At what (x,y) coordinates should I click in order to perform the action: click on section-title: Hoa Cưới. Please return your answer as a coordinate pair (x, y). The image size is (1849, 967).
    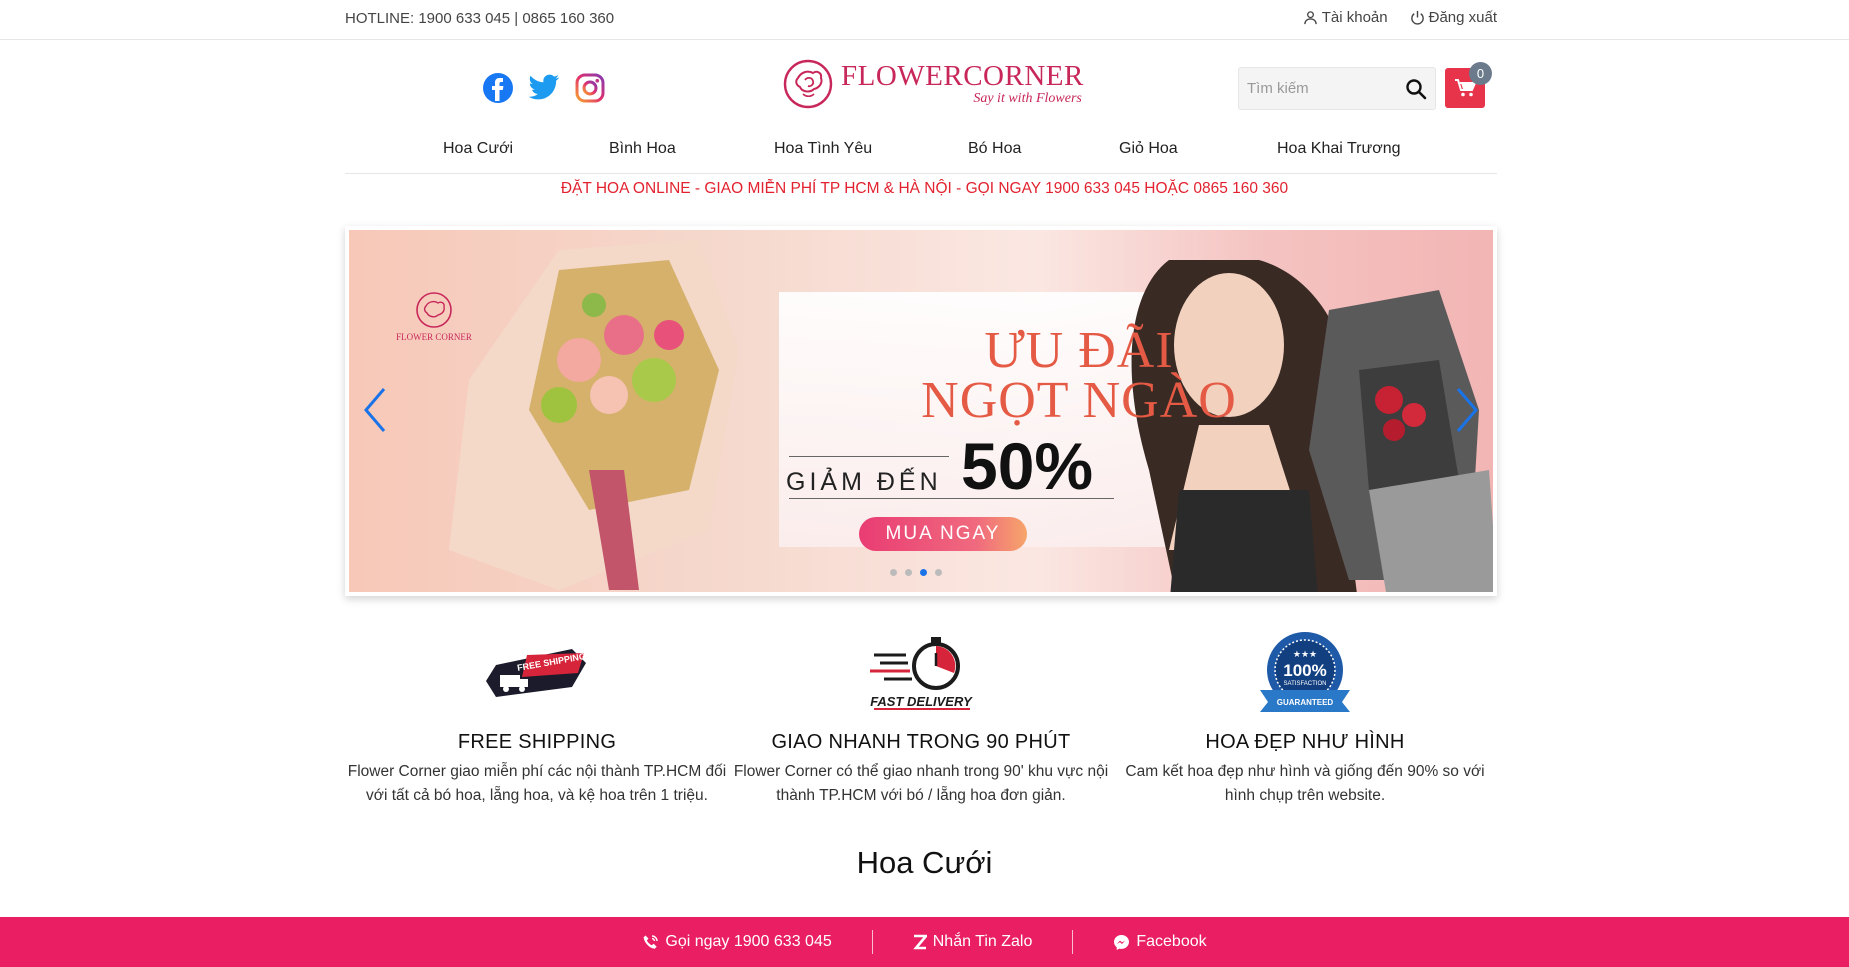
    Looking at the image, I should click on (924, 862).